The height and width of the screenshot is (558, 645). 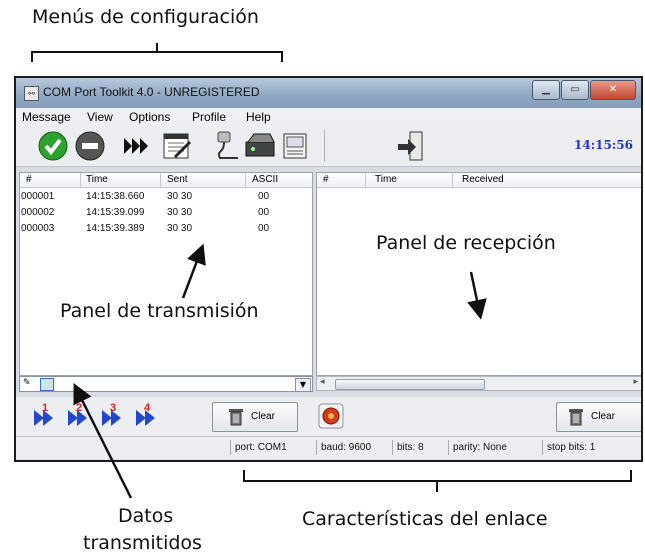 I want to click on sent-col-number: #, so click(x=29, y=179).